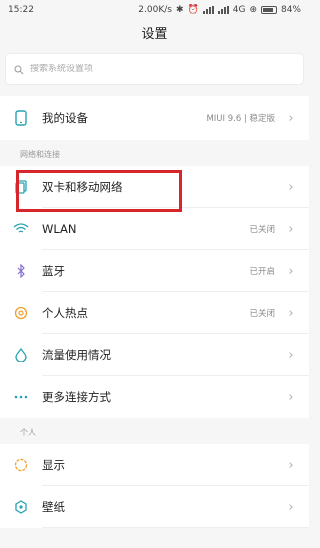  I want to click on charging-icon: ⊕, so click(253, 10).